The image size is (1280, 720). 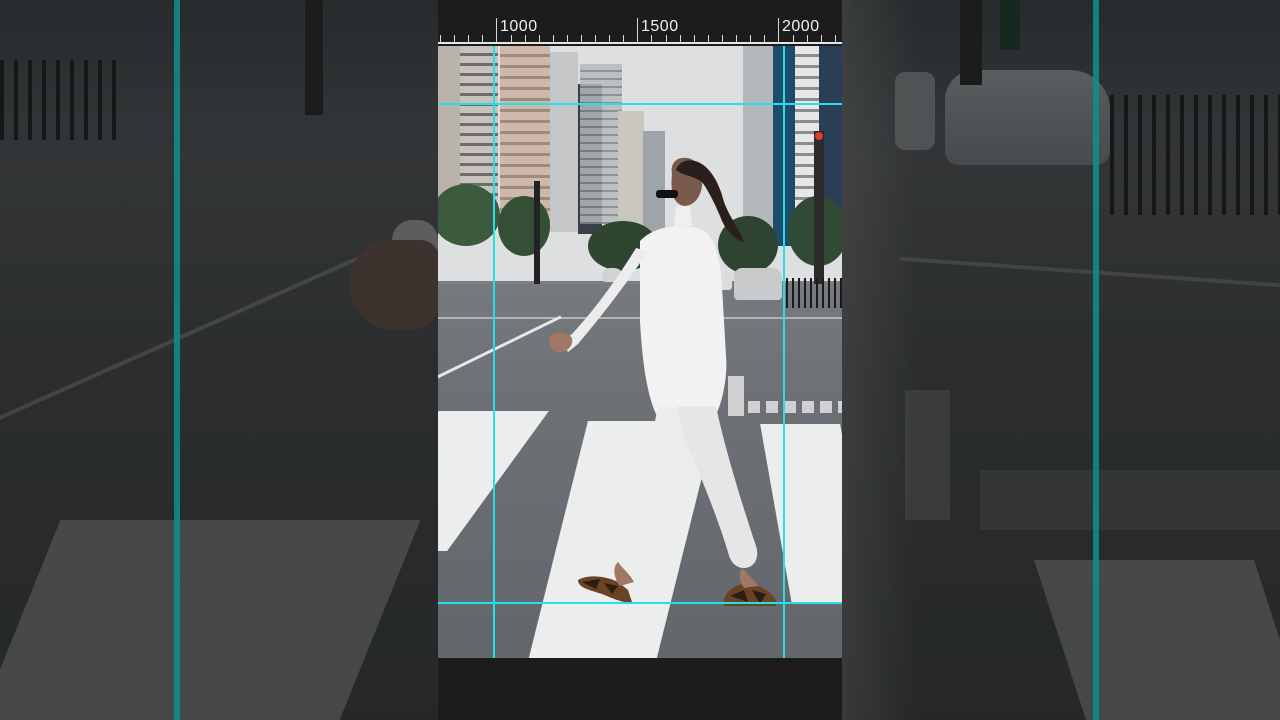 What do you see at coordinates (819, 136) in the screenshot?
I see `traffic-light-red` at bounding box center [819, 136].